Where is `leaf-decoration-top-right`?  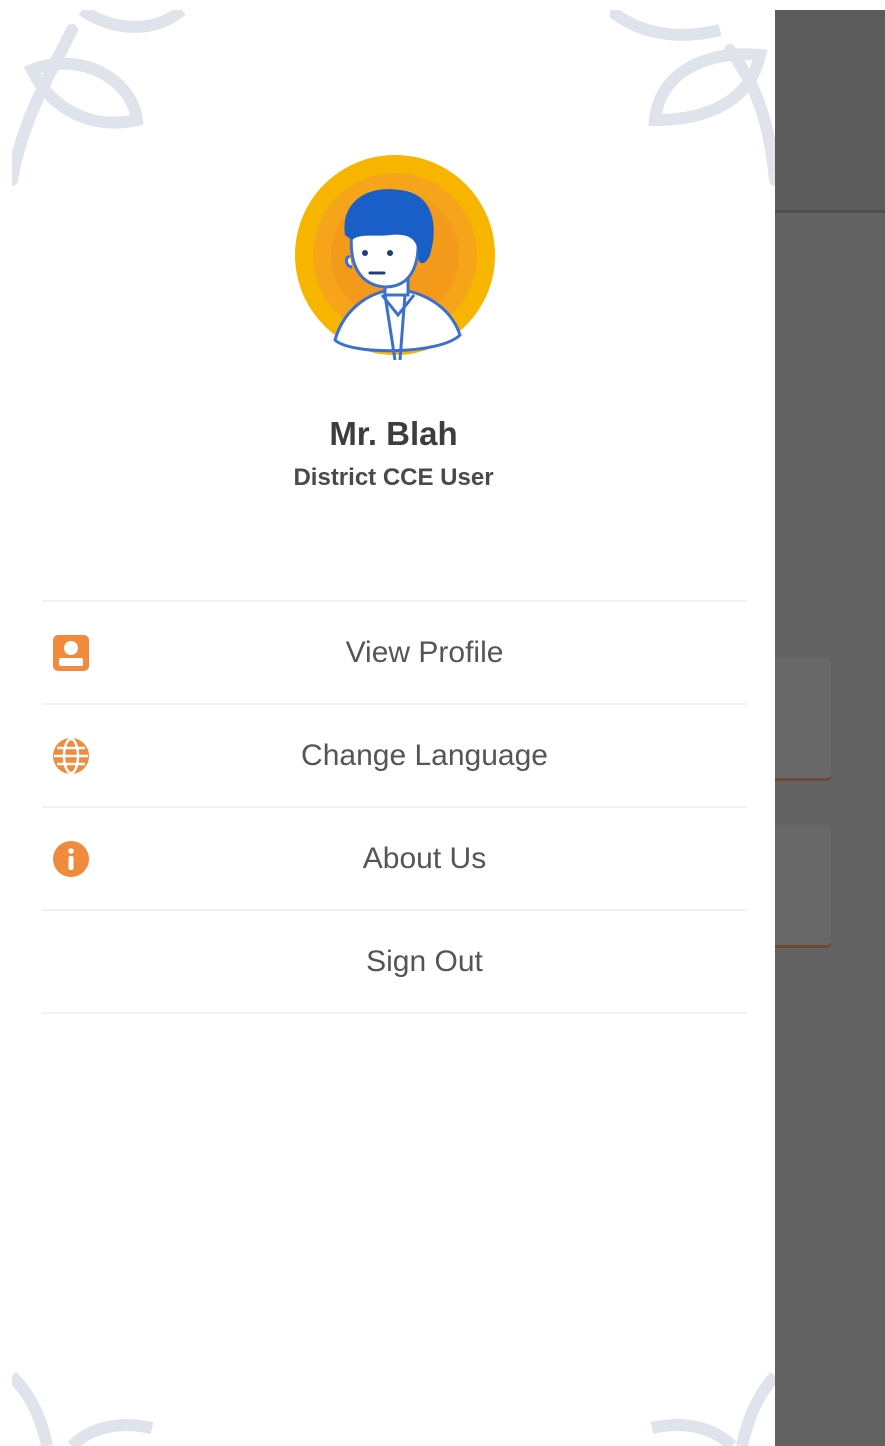
leaf-decoration-top-right is located at coordinates (692, 100).